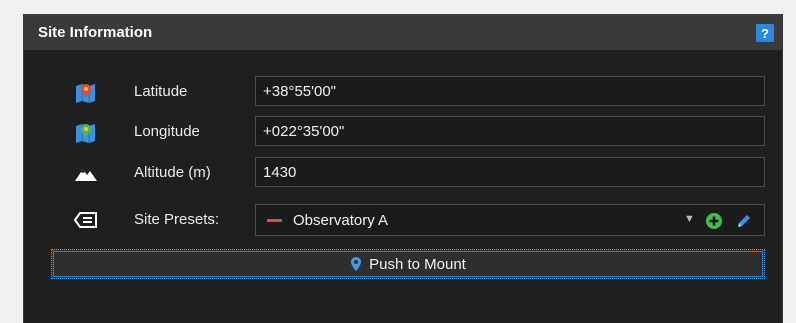 Image resolution: width=796 pixels, height=323 pixels. What do you see at coordinates (172, 172) in the screenshot?
I see `altitude-label: Altitude (m)` at bounding box center [172, 172].